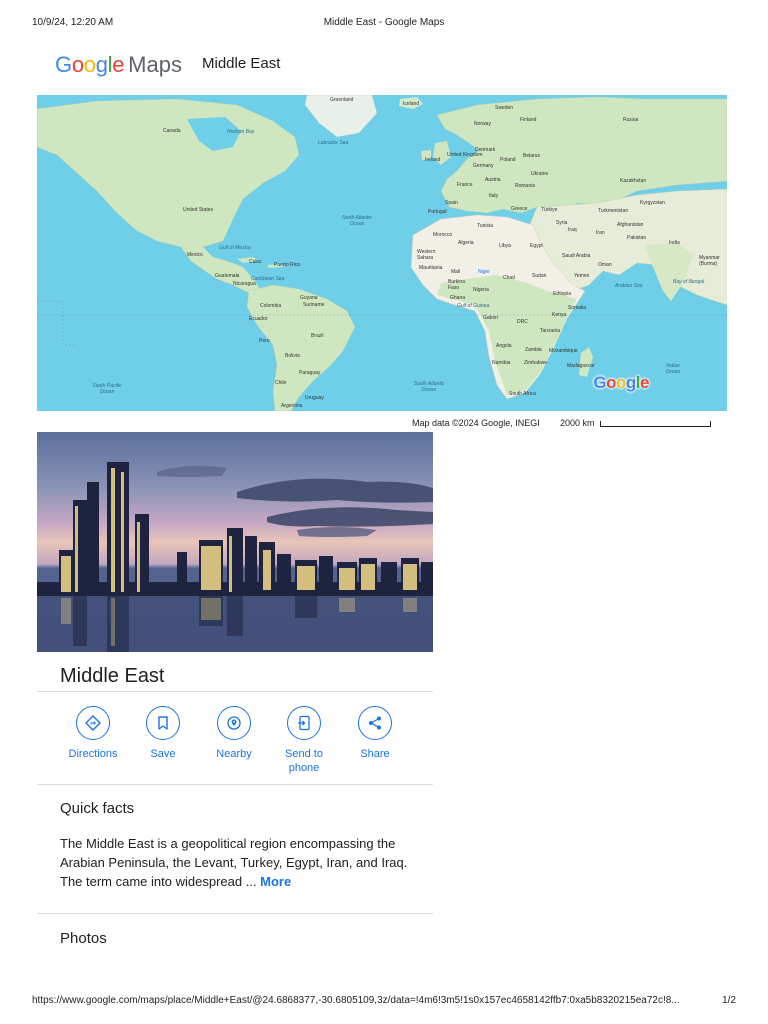 This screenshot has height=1024, width=768. Describe the element at coordinates (605, 265) in the screenshot. I see `map-label-oman: Oman` at that location.